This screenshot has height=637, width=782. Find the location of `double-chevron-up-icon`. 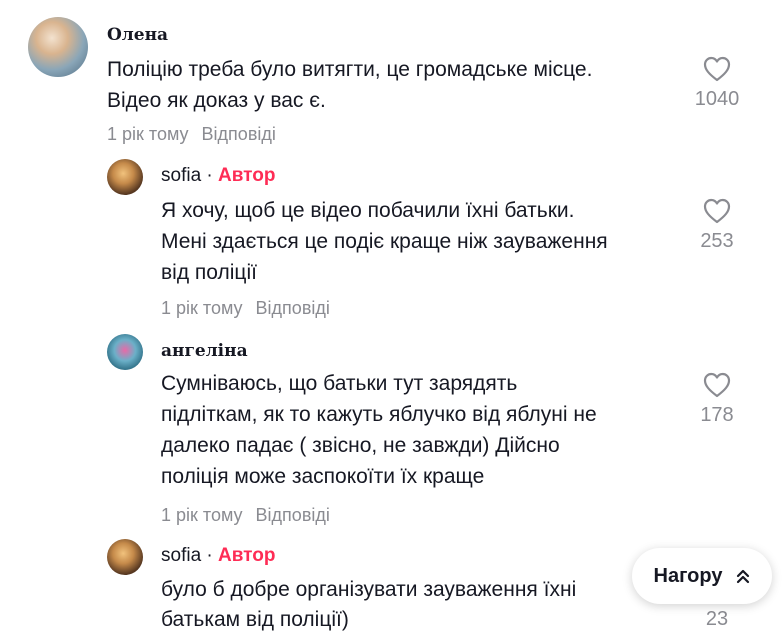

double-chevron-up-icon is located at coordinates (743, 576).